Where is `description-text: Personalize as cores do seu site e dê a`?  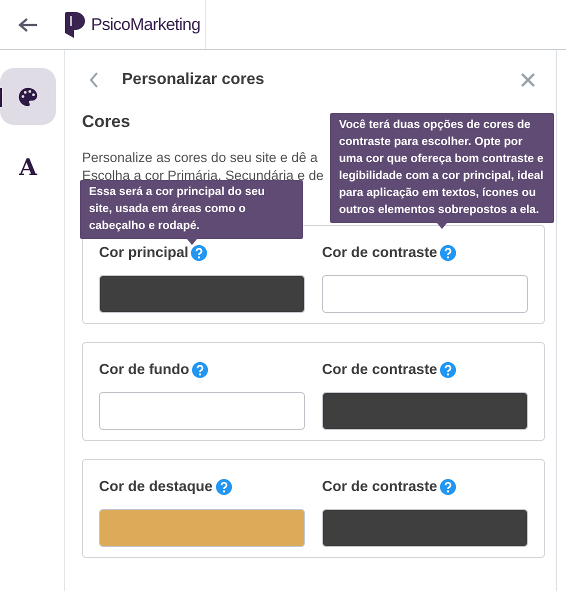 description-text: Personalize as cores do seu site e dê a is located at coordinates (200, 158).